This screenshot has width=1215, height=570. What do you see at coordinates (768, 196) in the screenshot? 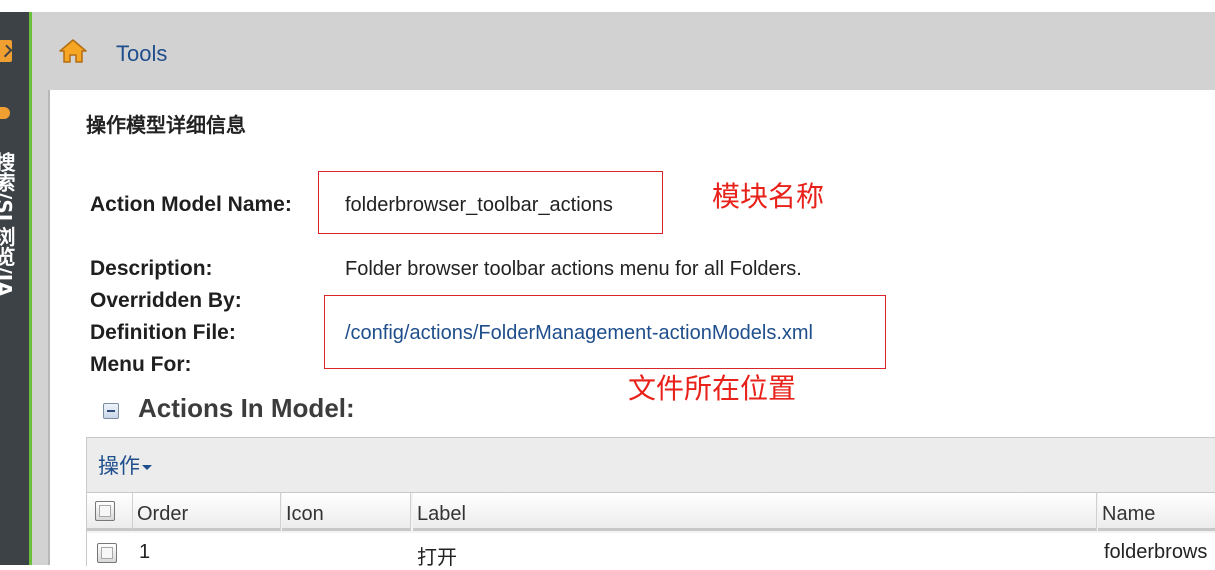
I see `module-name-annotation: 模块名称` at bounding box center [768, 196].